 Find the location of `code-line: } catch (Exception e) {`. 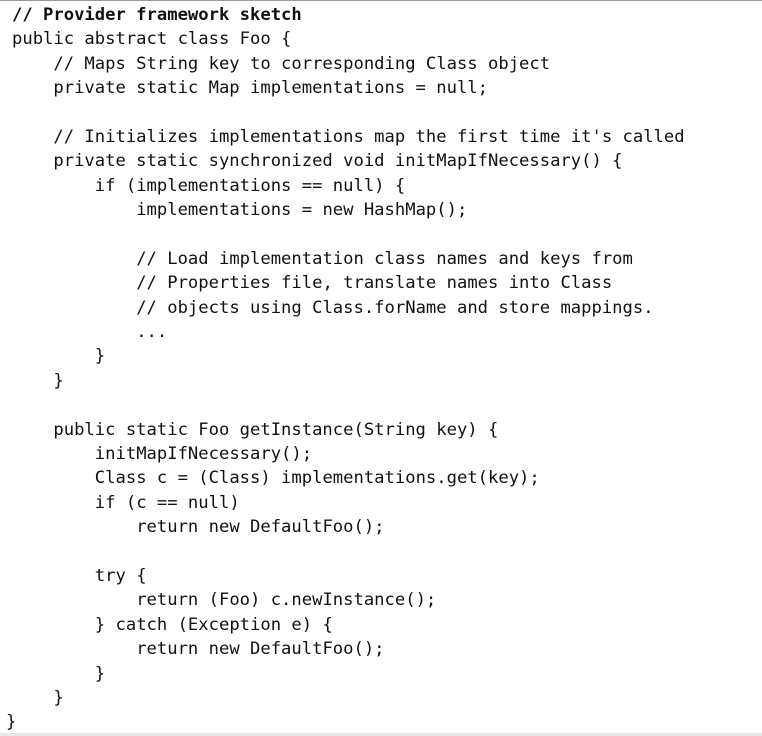

code-line: } catch (Exception e) { is located at coordinates (213, 624).